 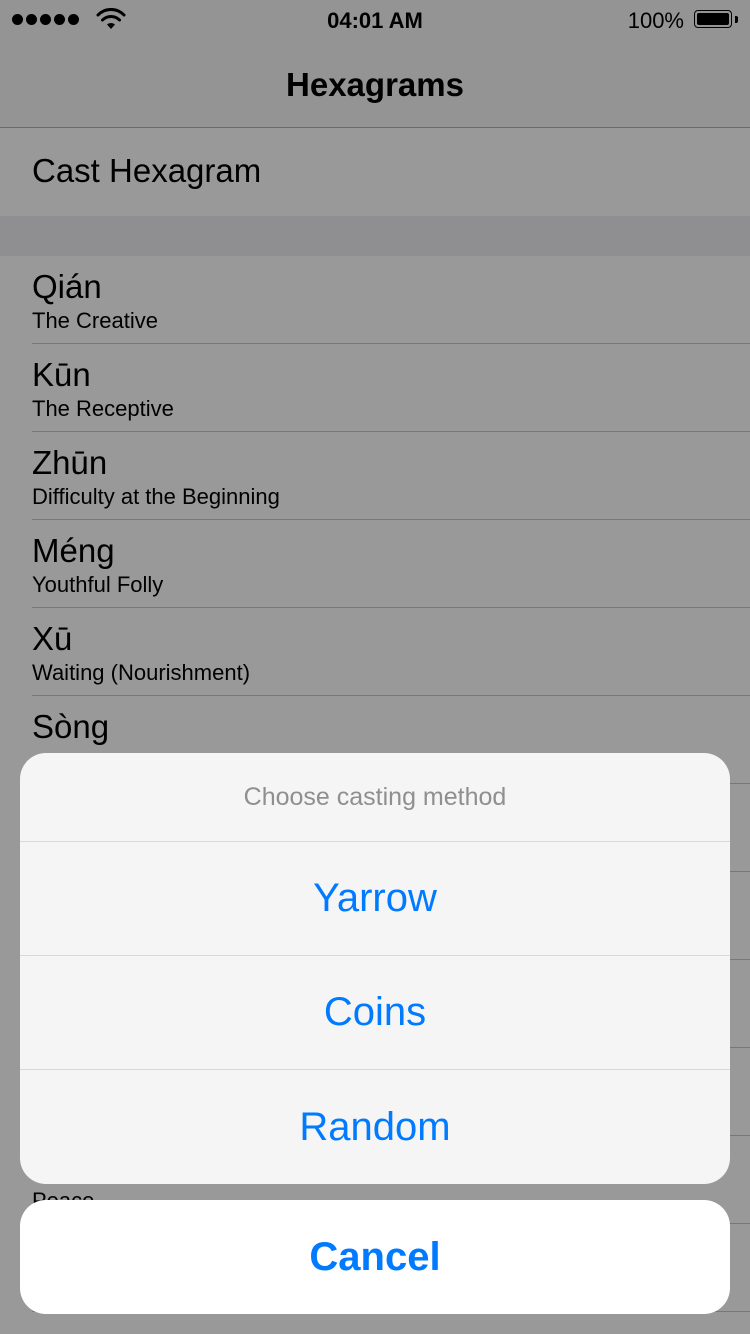 I want to click on cancel-button: Cancel, so click(x=375, y=1257).